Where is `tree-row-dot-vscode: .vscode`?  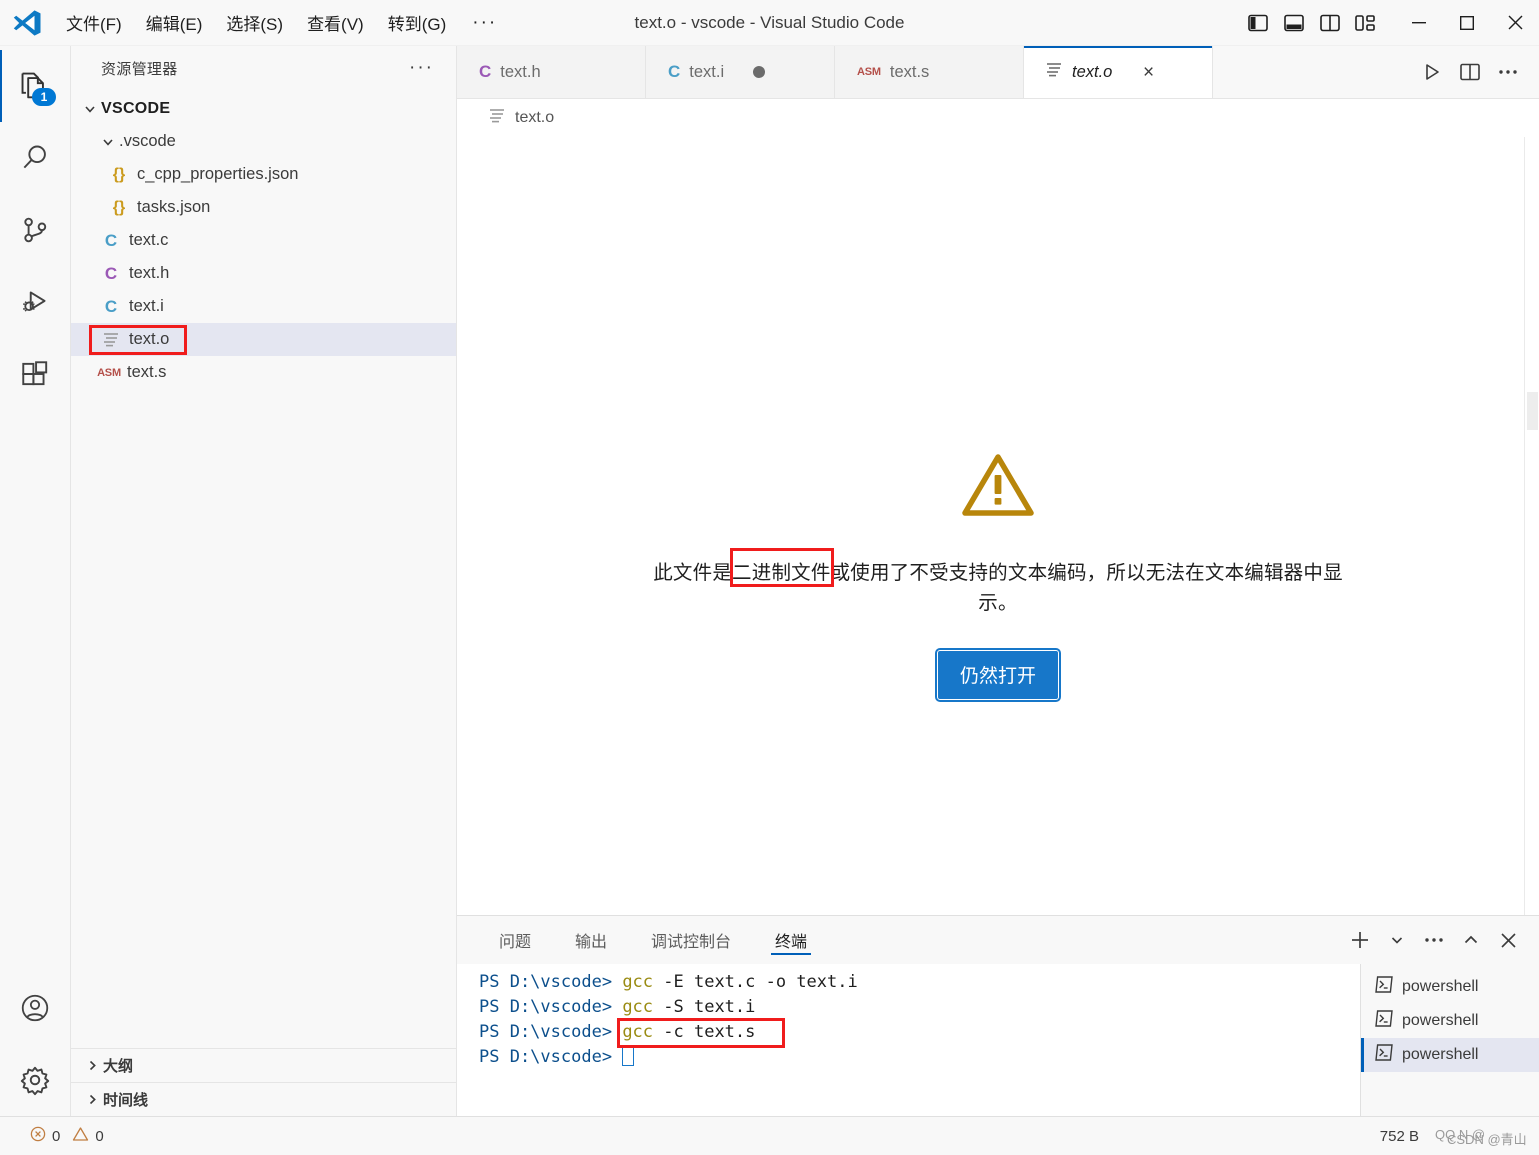 tree-row-dot-vscode: .vscode is located at coordinates (263, 141).